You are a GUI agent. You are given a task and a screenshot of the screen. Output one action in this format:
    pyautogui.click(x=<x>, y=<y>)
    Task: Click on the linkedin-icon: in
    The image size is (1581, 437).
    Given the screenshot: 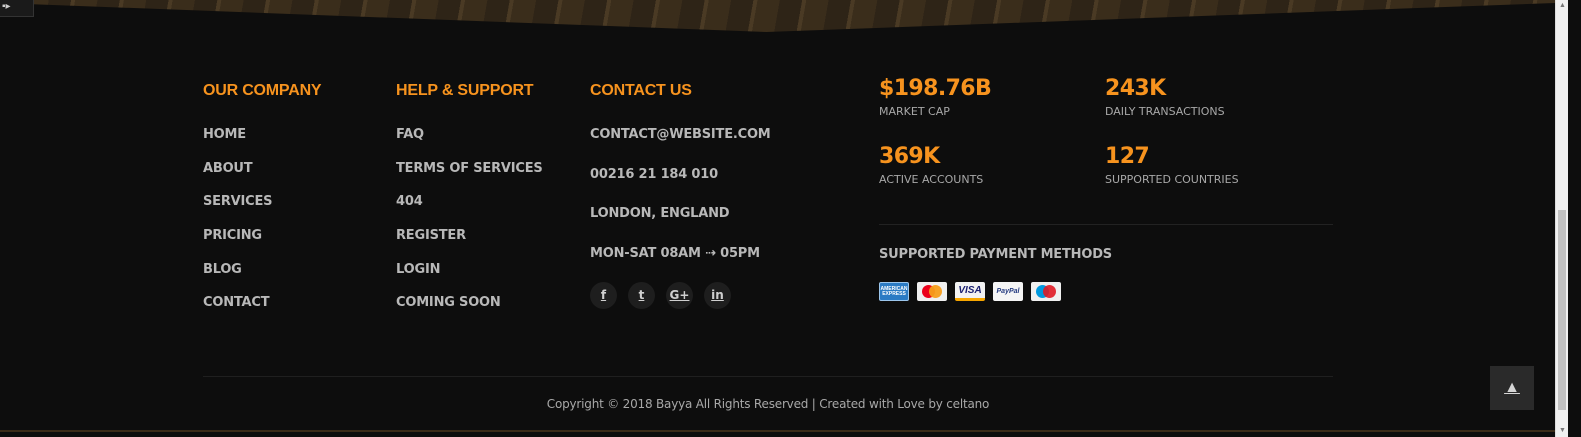 What is the action you would take?
    pyautogui.click(x=717, y=295)
    